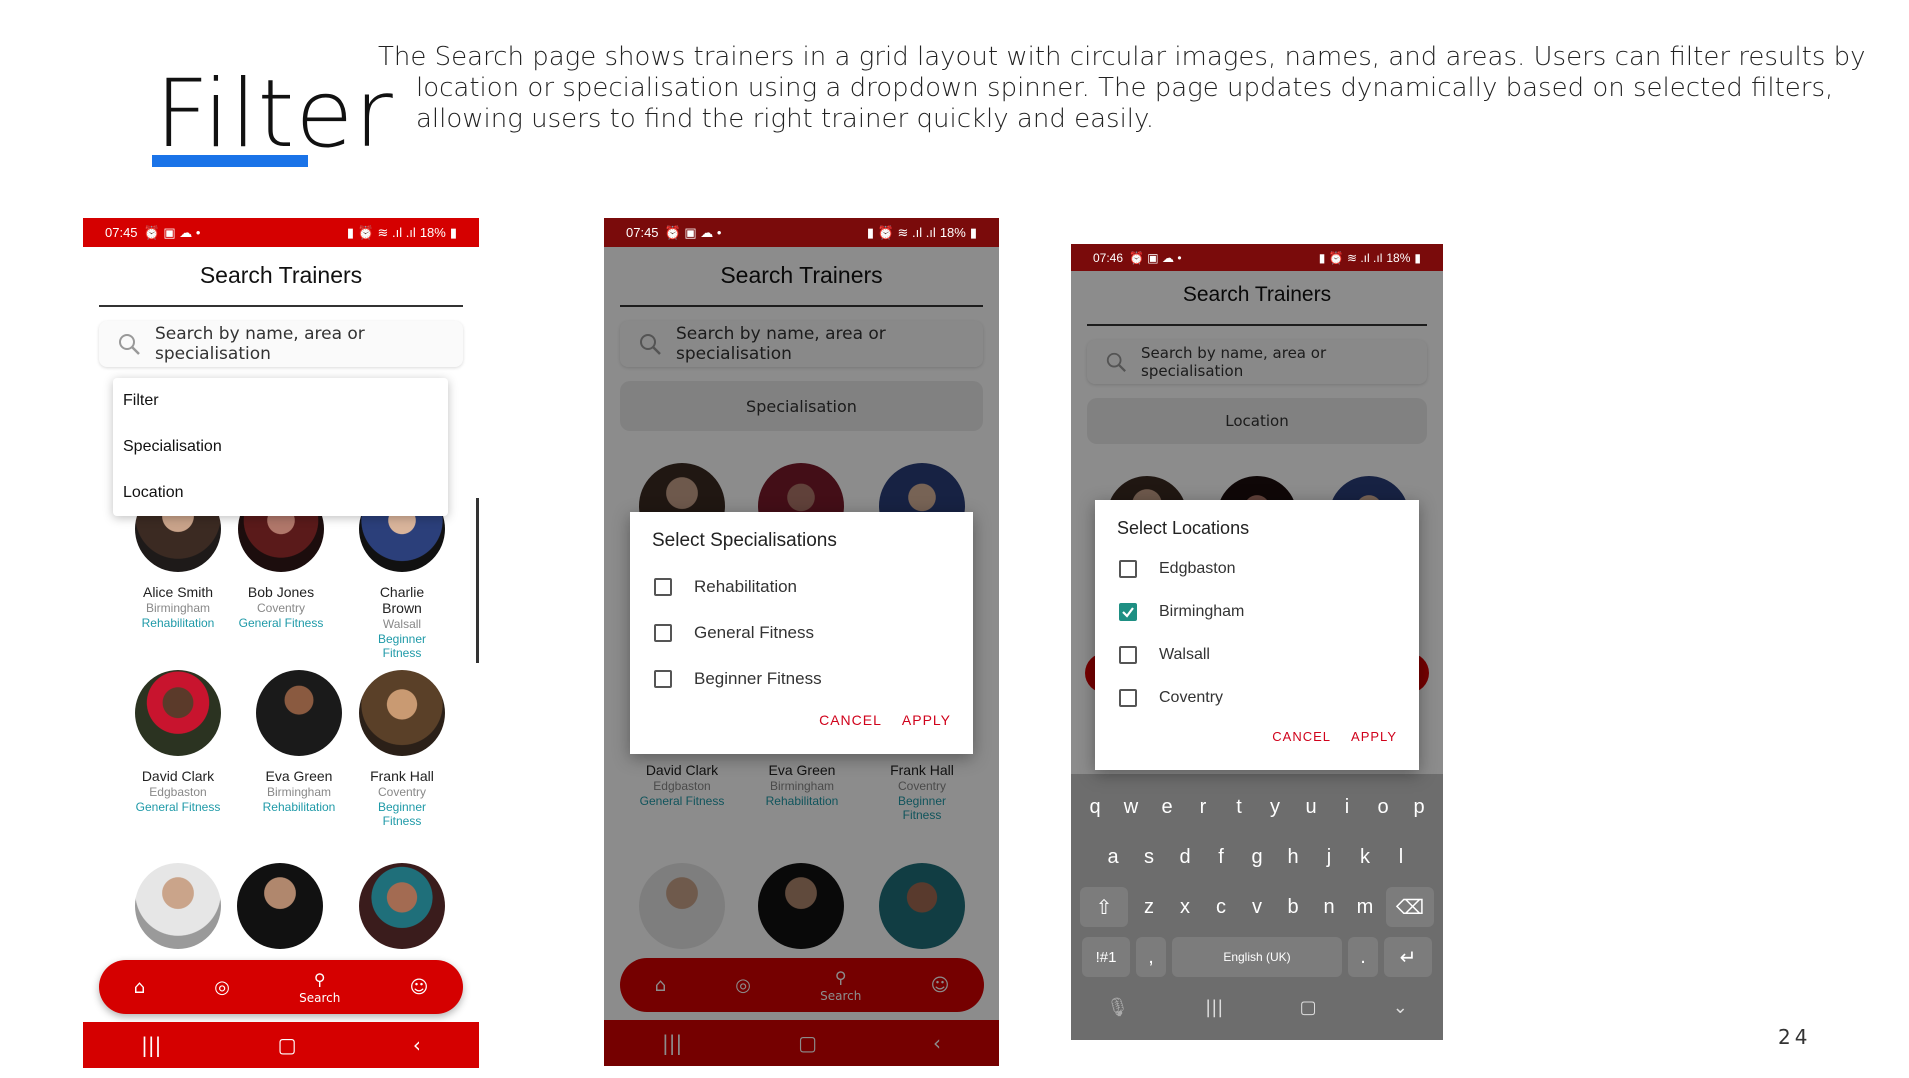  Describe the element at coordinates (1106, 957) in the screenshot. I see `symbols-key: !#1` at that location.